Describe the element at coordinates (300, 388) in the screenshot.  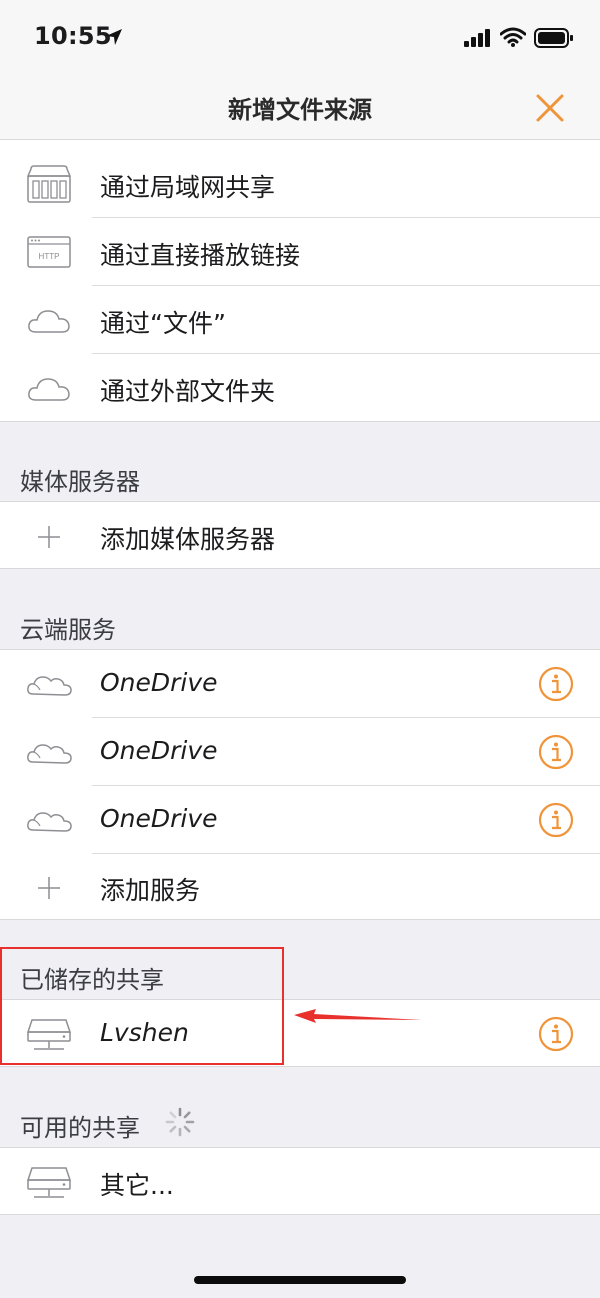
I see `source-row-external-folder: 通过外部文件夹` at that location.